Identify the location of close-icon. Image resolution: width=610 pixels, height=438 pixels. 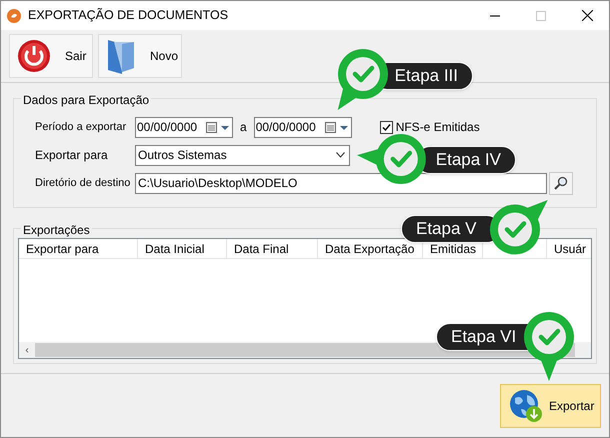
(587, 15).